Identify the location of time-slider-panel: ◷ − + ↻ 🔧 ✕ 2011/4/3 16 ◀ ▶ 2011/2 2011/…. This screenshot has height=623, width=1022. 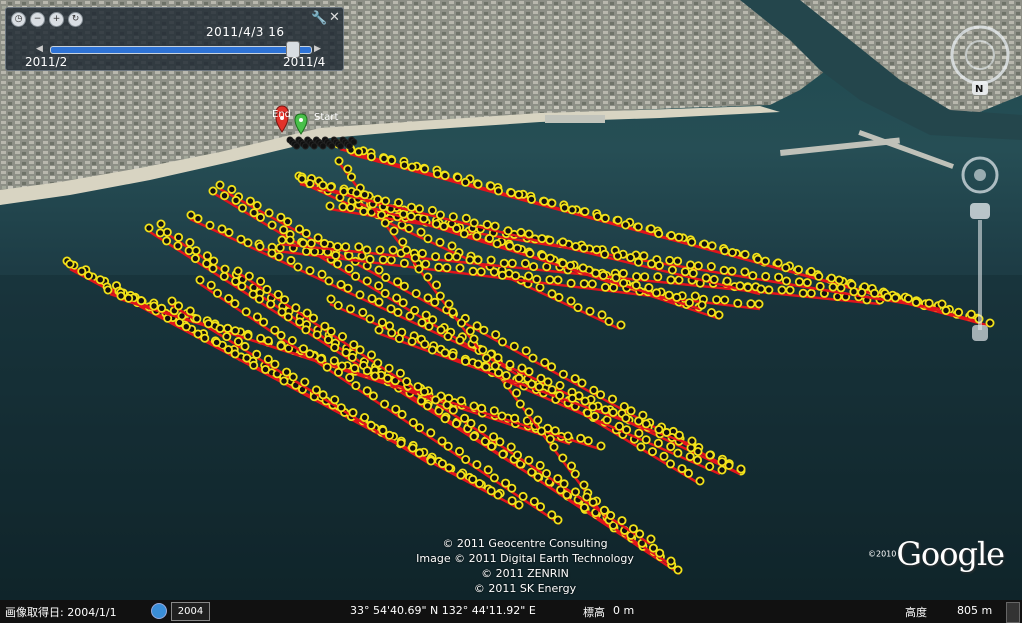
(174, 39).